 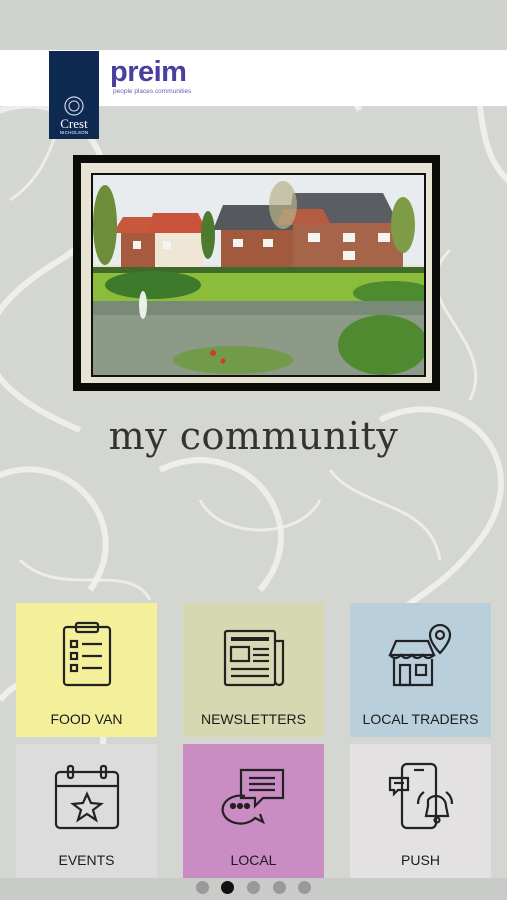 What do you see at coordinates (253, 436) in the screenshot?
I see `page-title: my community` at bounding box center [253, 436].